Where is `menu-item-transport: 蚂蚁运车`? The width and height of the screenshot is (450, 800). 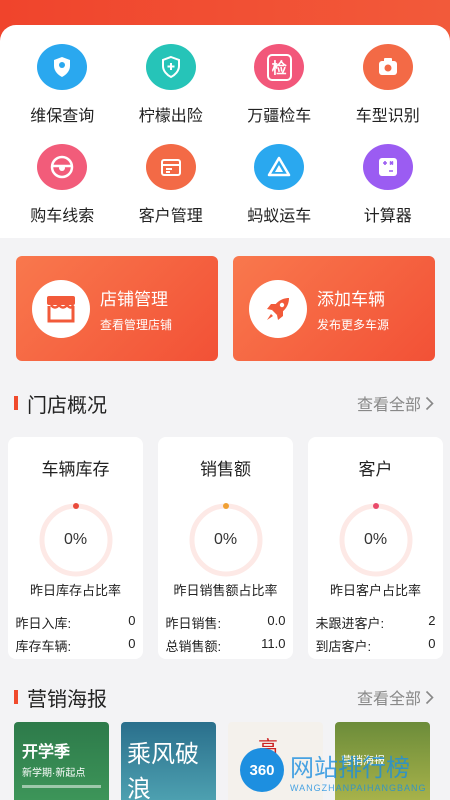
menu-item-transport: 蚂蚁运车 is located at coordinates (279, 185).